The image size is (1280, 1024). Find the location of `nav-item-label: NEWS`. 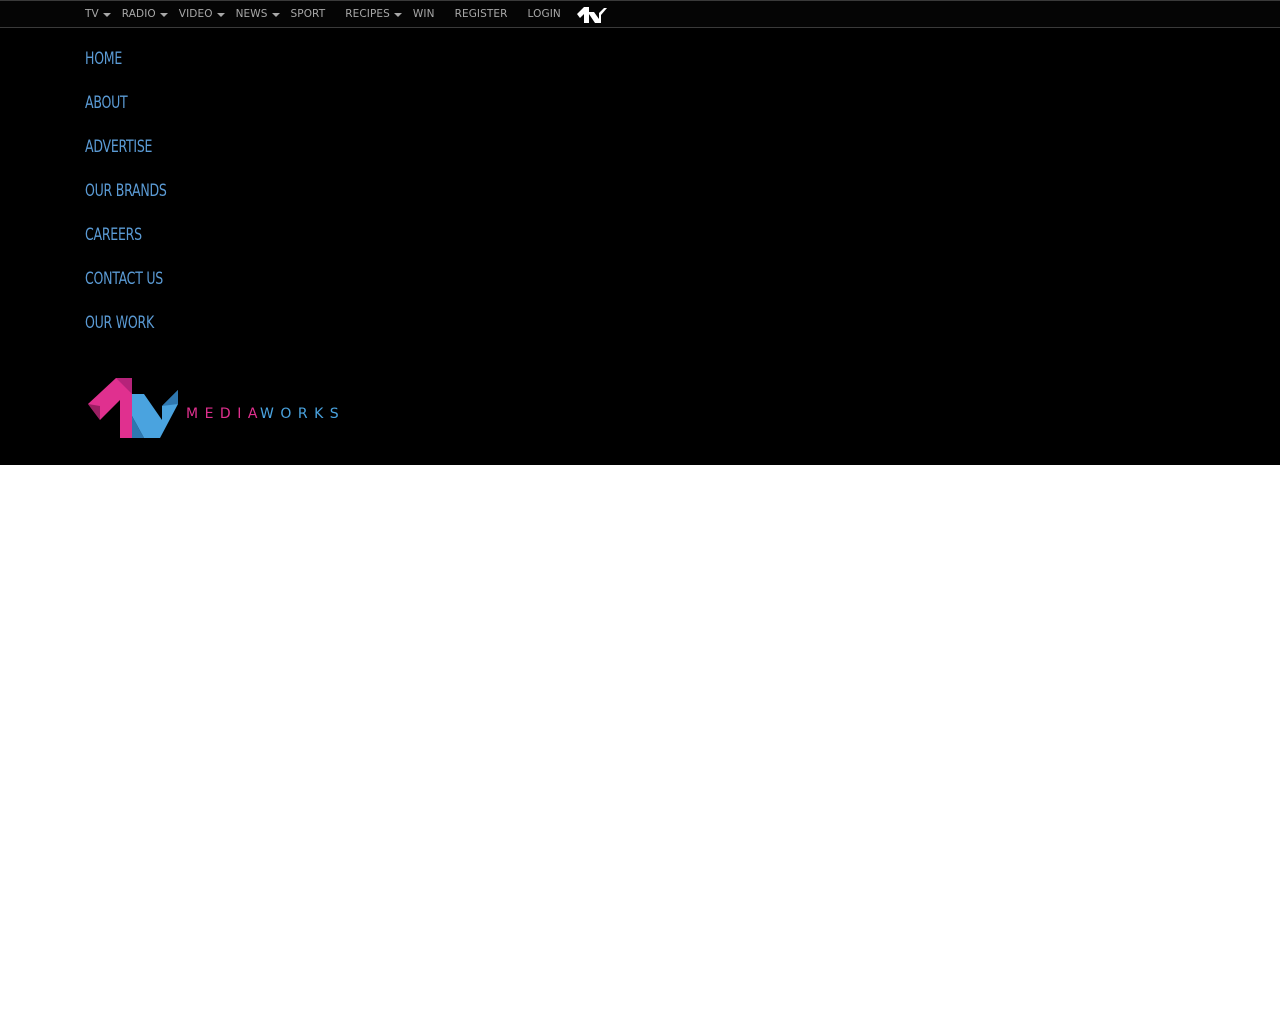

nav-item-label: NEWS is located at coordinates (251, 14).